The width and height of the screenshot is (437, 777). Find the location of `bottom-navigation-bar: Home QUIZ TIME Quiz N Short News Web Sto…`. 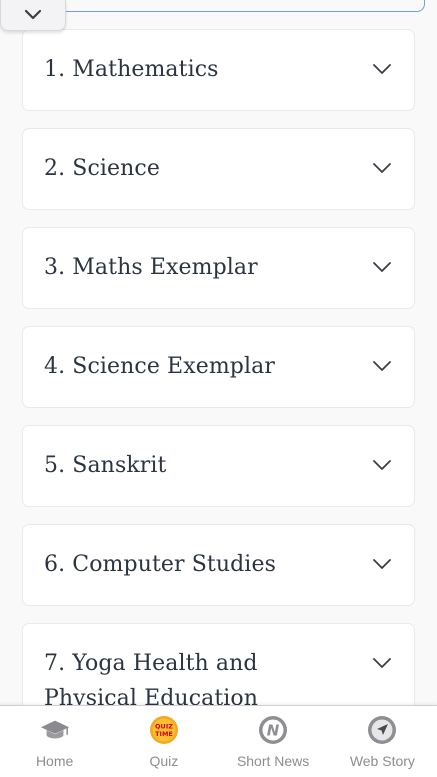

bottom-navigation-bar: Home QUIZ TIME Quiz N Short News Web Sto… is located at coordinates (218, 741).